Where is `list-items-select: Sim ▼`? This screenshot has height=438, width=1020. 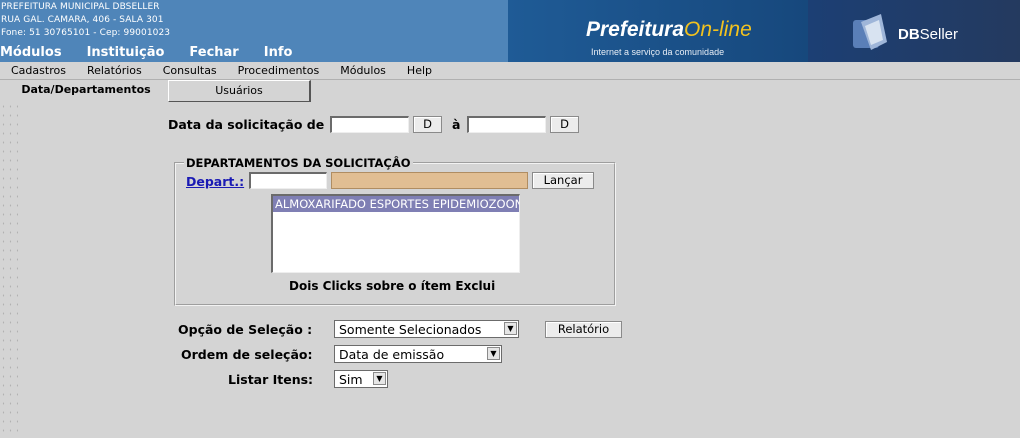 list-items-select: Sim ▼ is located at coordinates (361, 379).